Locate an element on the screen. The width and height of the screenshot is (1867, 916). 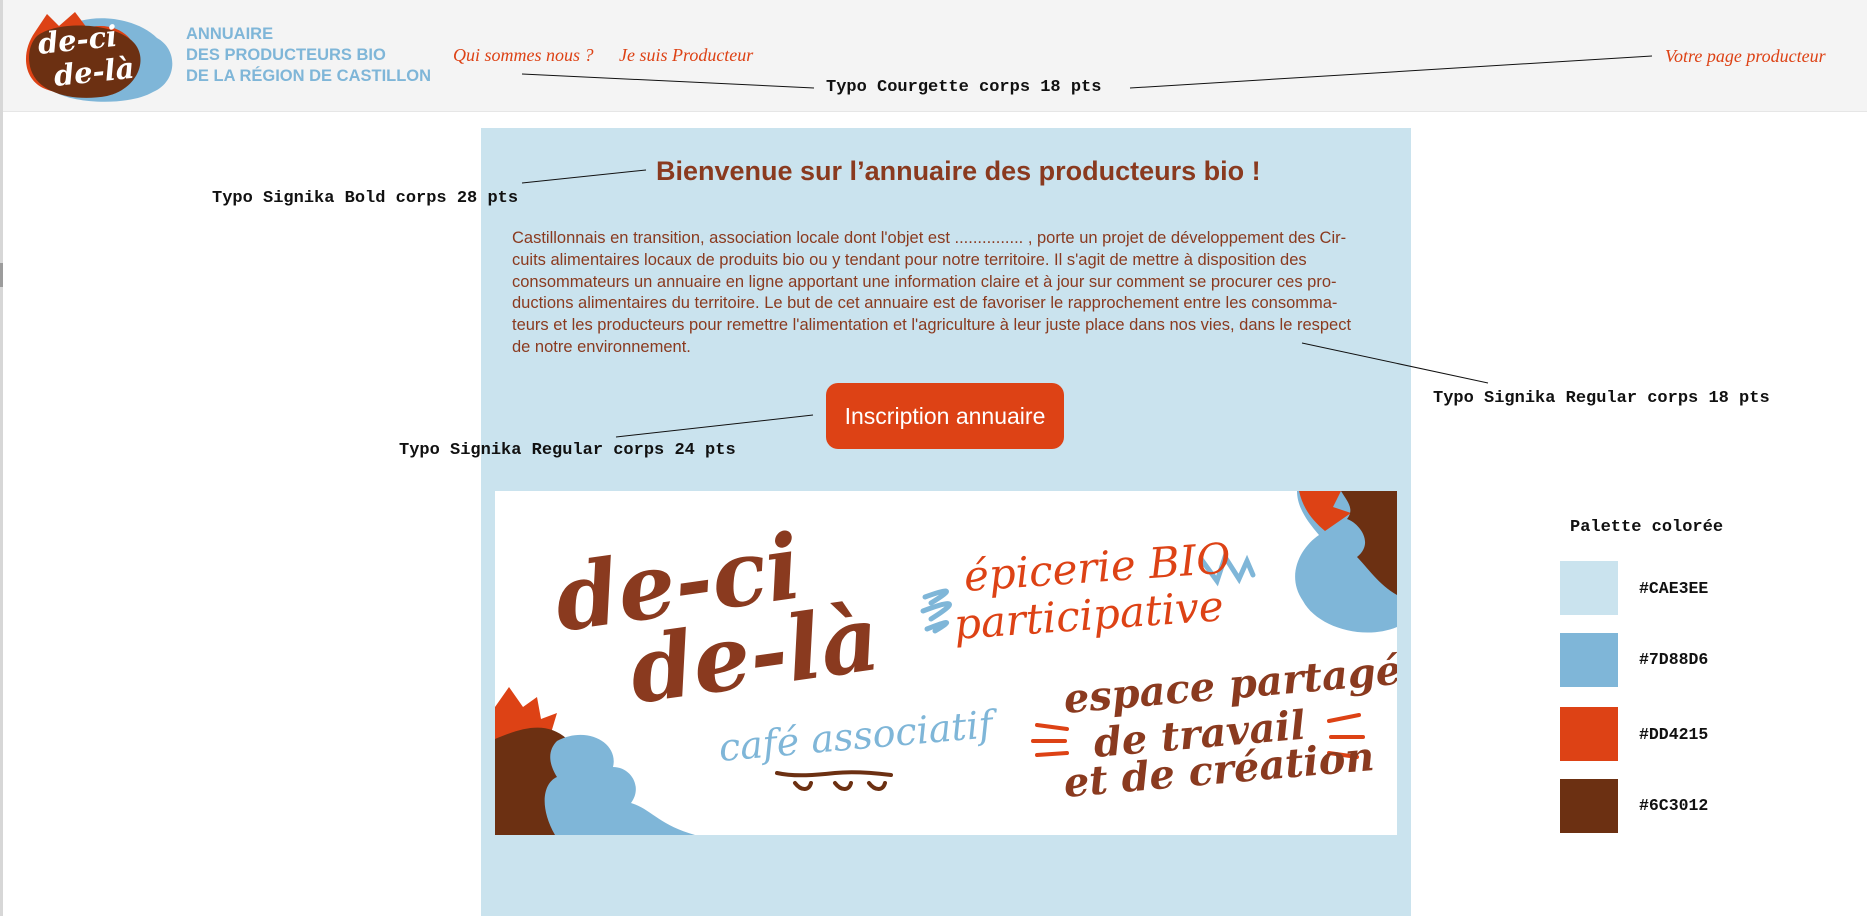
swatch-brown is located at coordinates (1589, 806).